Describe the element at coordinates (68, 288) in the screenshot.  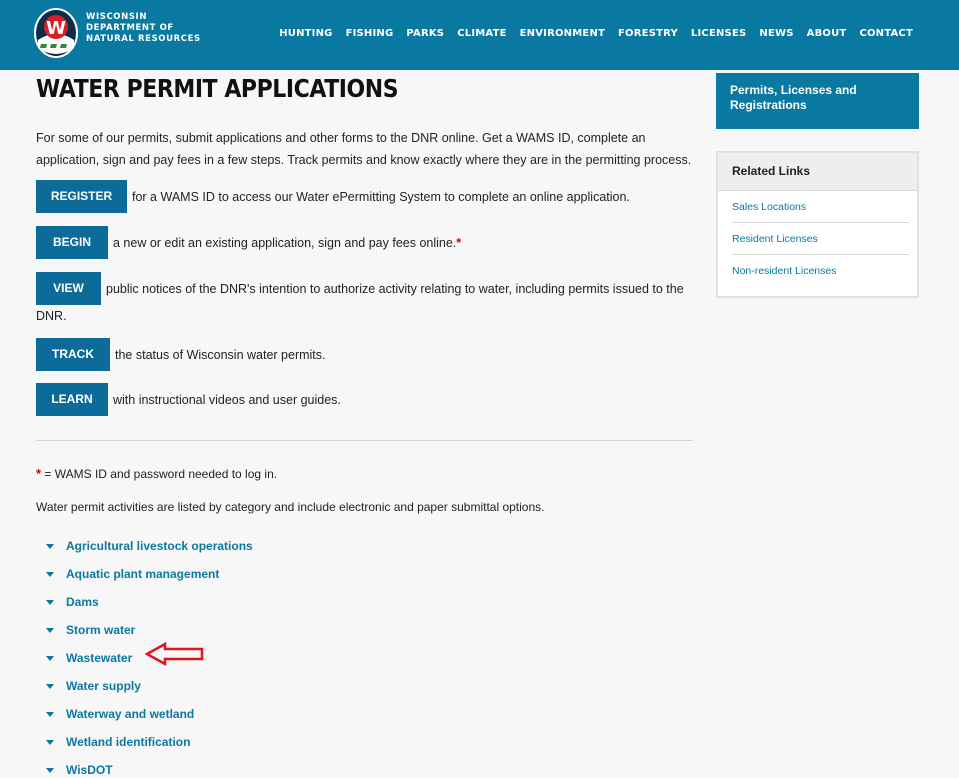
I see `view-button: VIEW` at that location.